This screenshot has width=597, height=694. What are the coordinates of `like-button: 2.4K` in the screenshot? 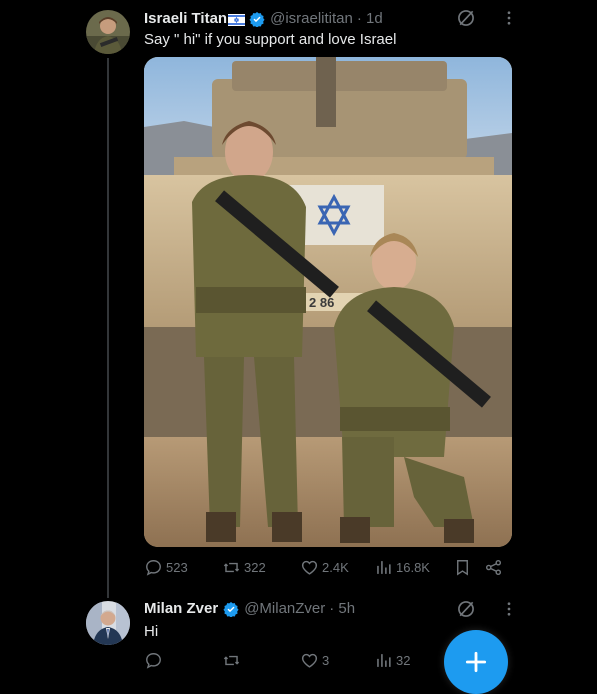 It's located at (324, 567).